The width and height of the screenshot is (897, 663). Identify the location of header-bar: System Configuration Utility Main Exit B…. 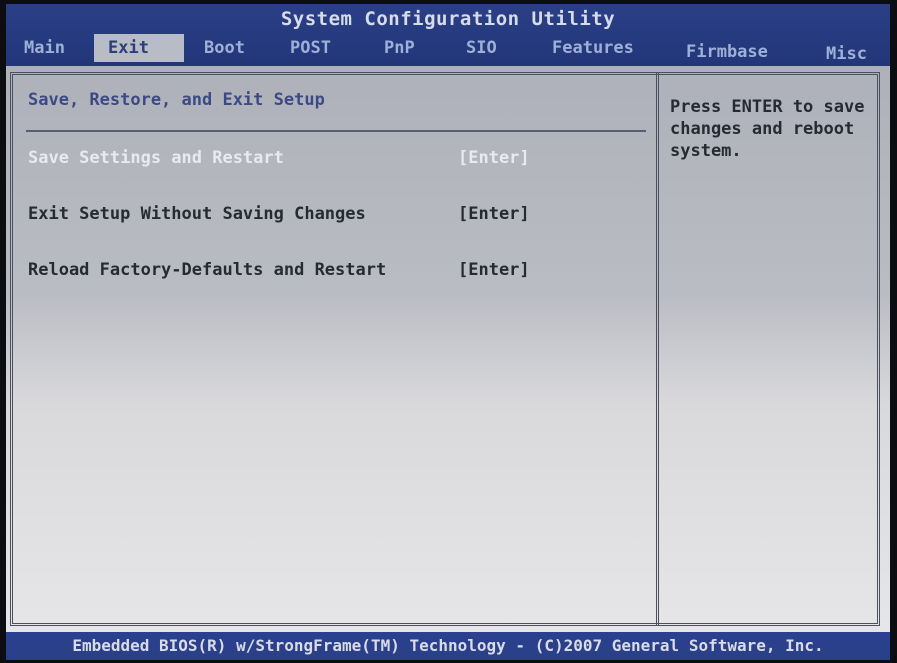
(448, 35).